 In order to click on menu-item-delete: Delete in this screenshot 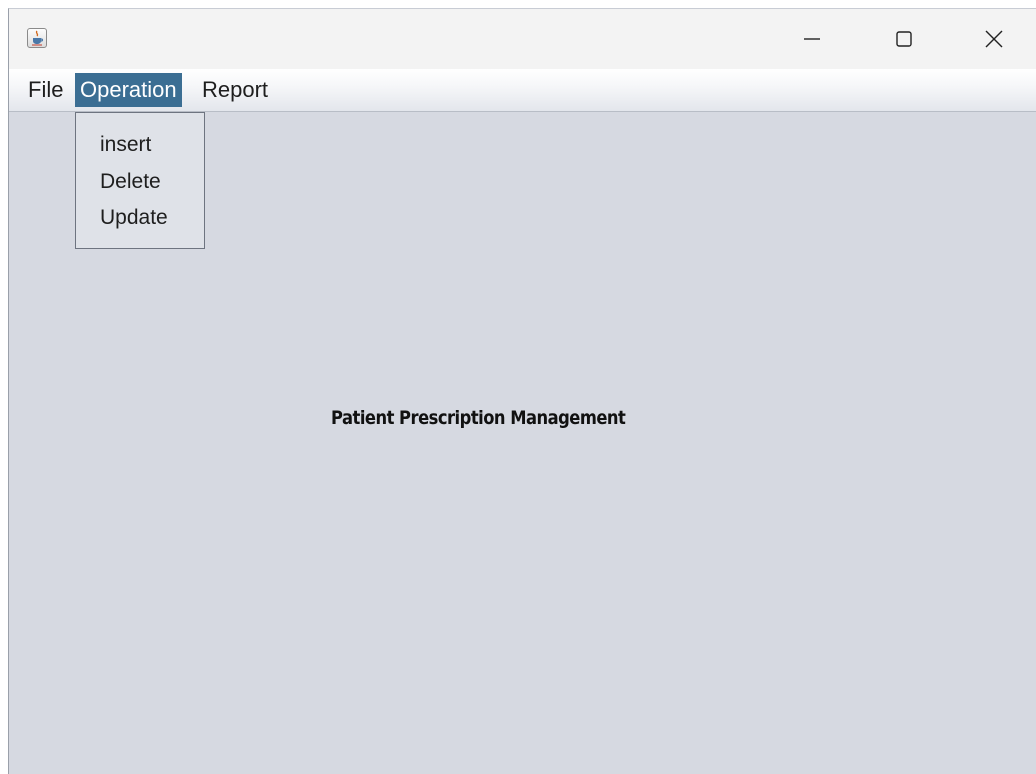, I will do `click(130, 182)`.